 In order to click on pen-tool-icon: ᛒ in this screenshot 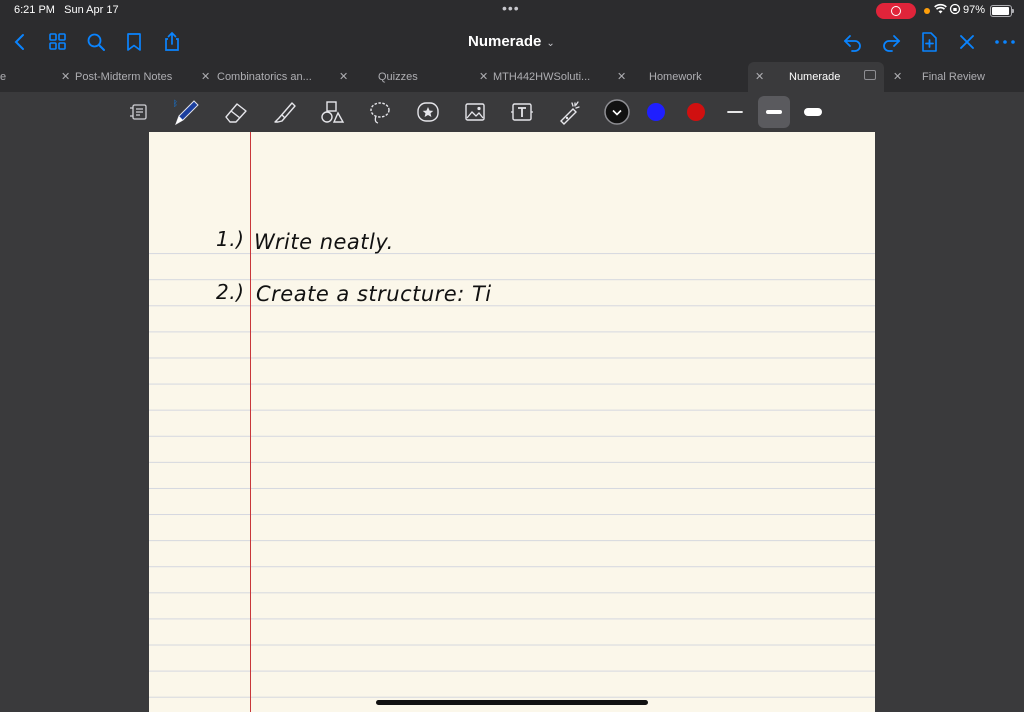, I will do `click(187, 112)`.